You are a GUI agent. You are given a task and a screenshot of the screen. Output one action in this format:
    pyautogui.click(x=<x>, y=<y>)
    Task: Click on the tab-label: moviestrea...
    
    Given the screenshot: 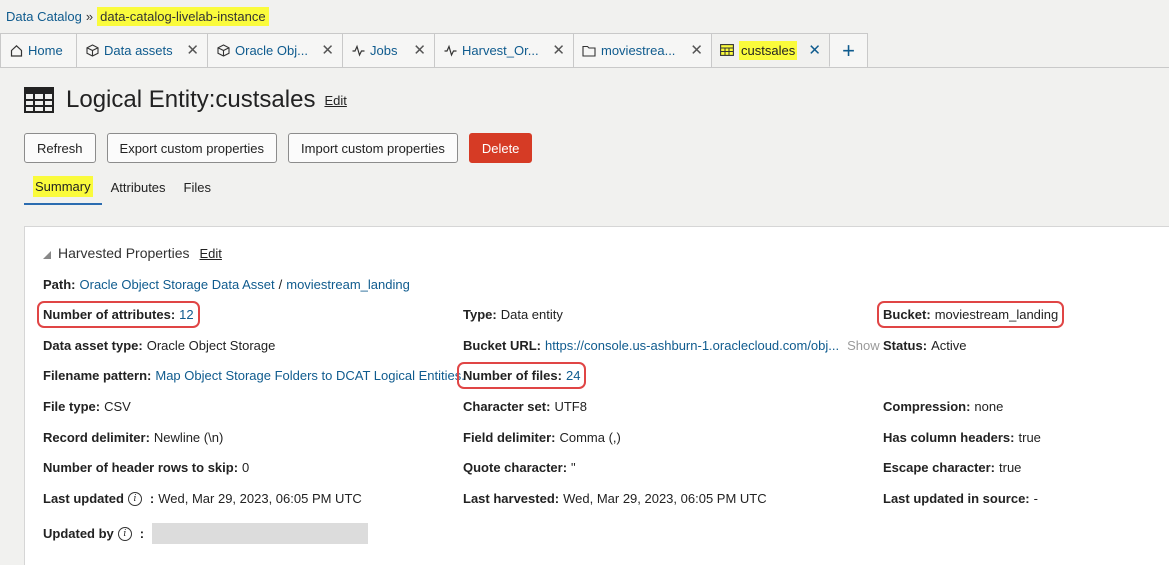 What is the action you would take?
    pyautogui.click(x=638, y=50)
    